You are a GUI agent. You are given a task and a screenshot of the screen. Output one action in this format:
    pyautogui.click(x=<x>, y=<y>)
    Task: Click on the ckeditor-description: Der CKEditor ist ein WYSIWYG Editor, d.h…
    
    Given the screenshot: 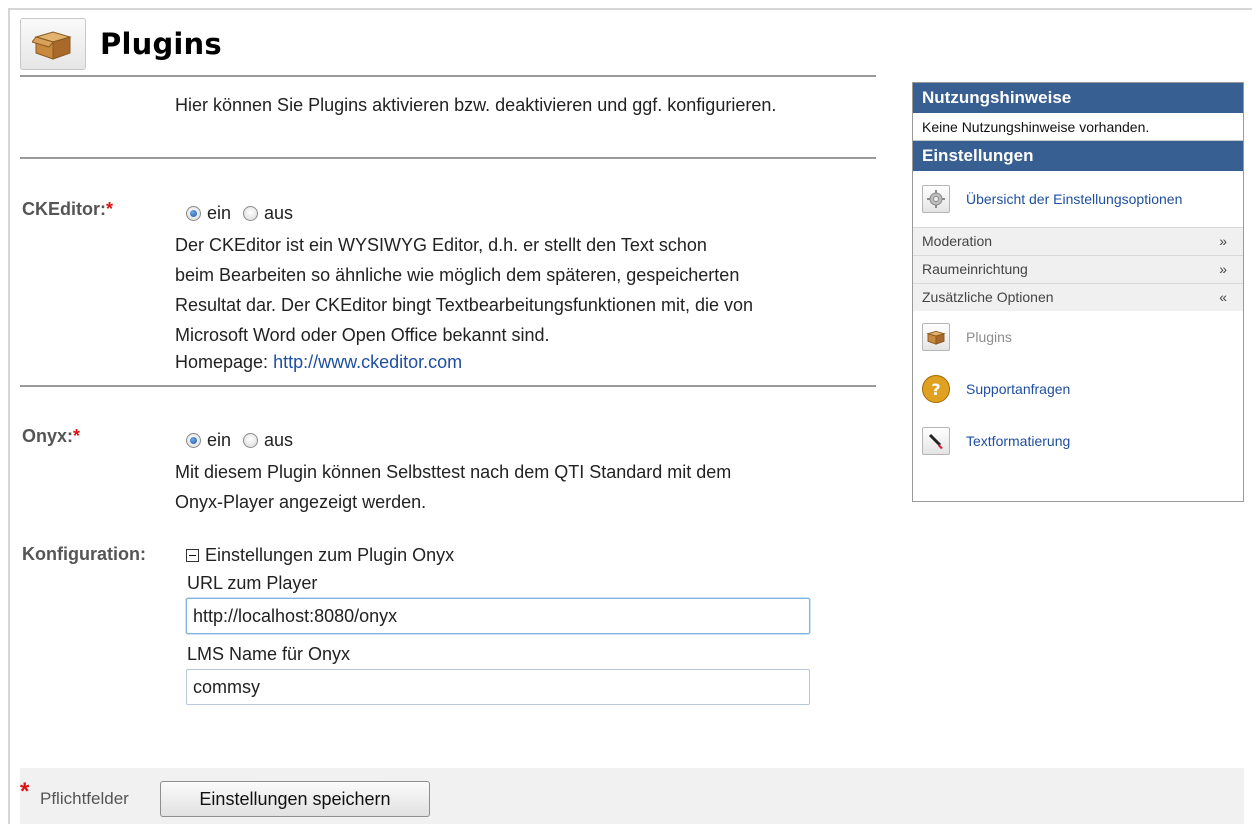 What is the action you would take?
    pyautogui.click(x=525, y=290)
    